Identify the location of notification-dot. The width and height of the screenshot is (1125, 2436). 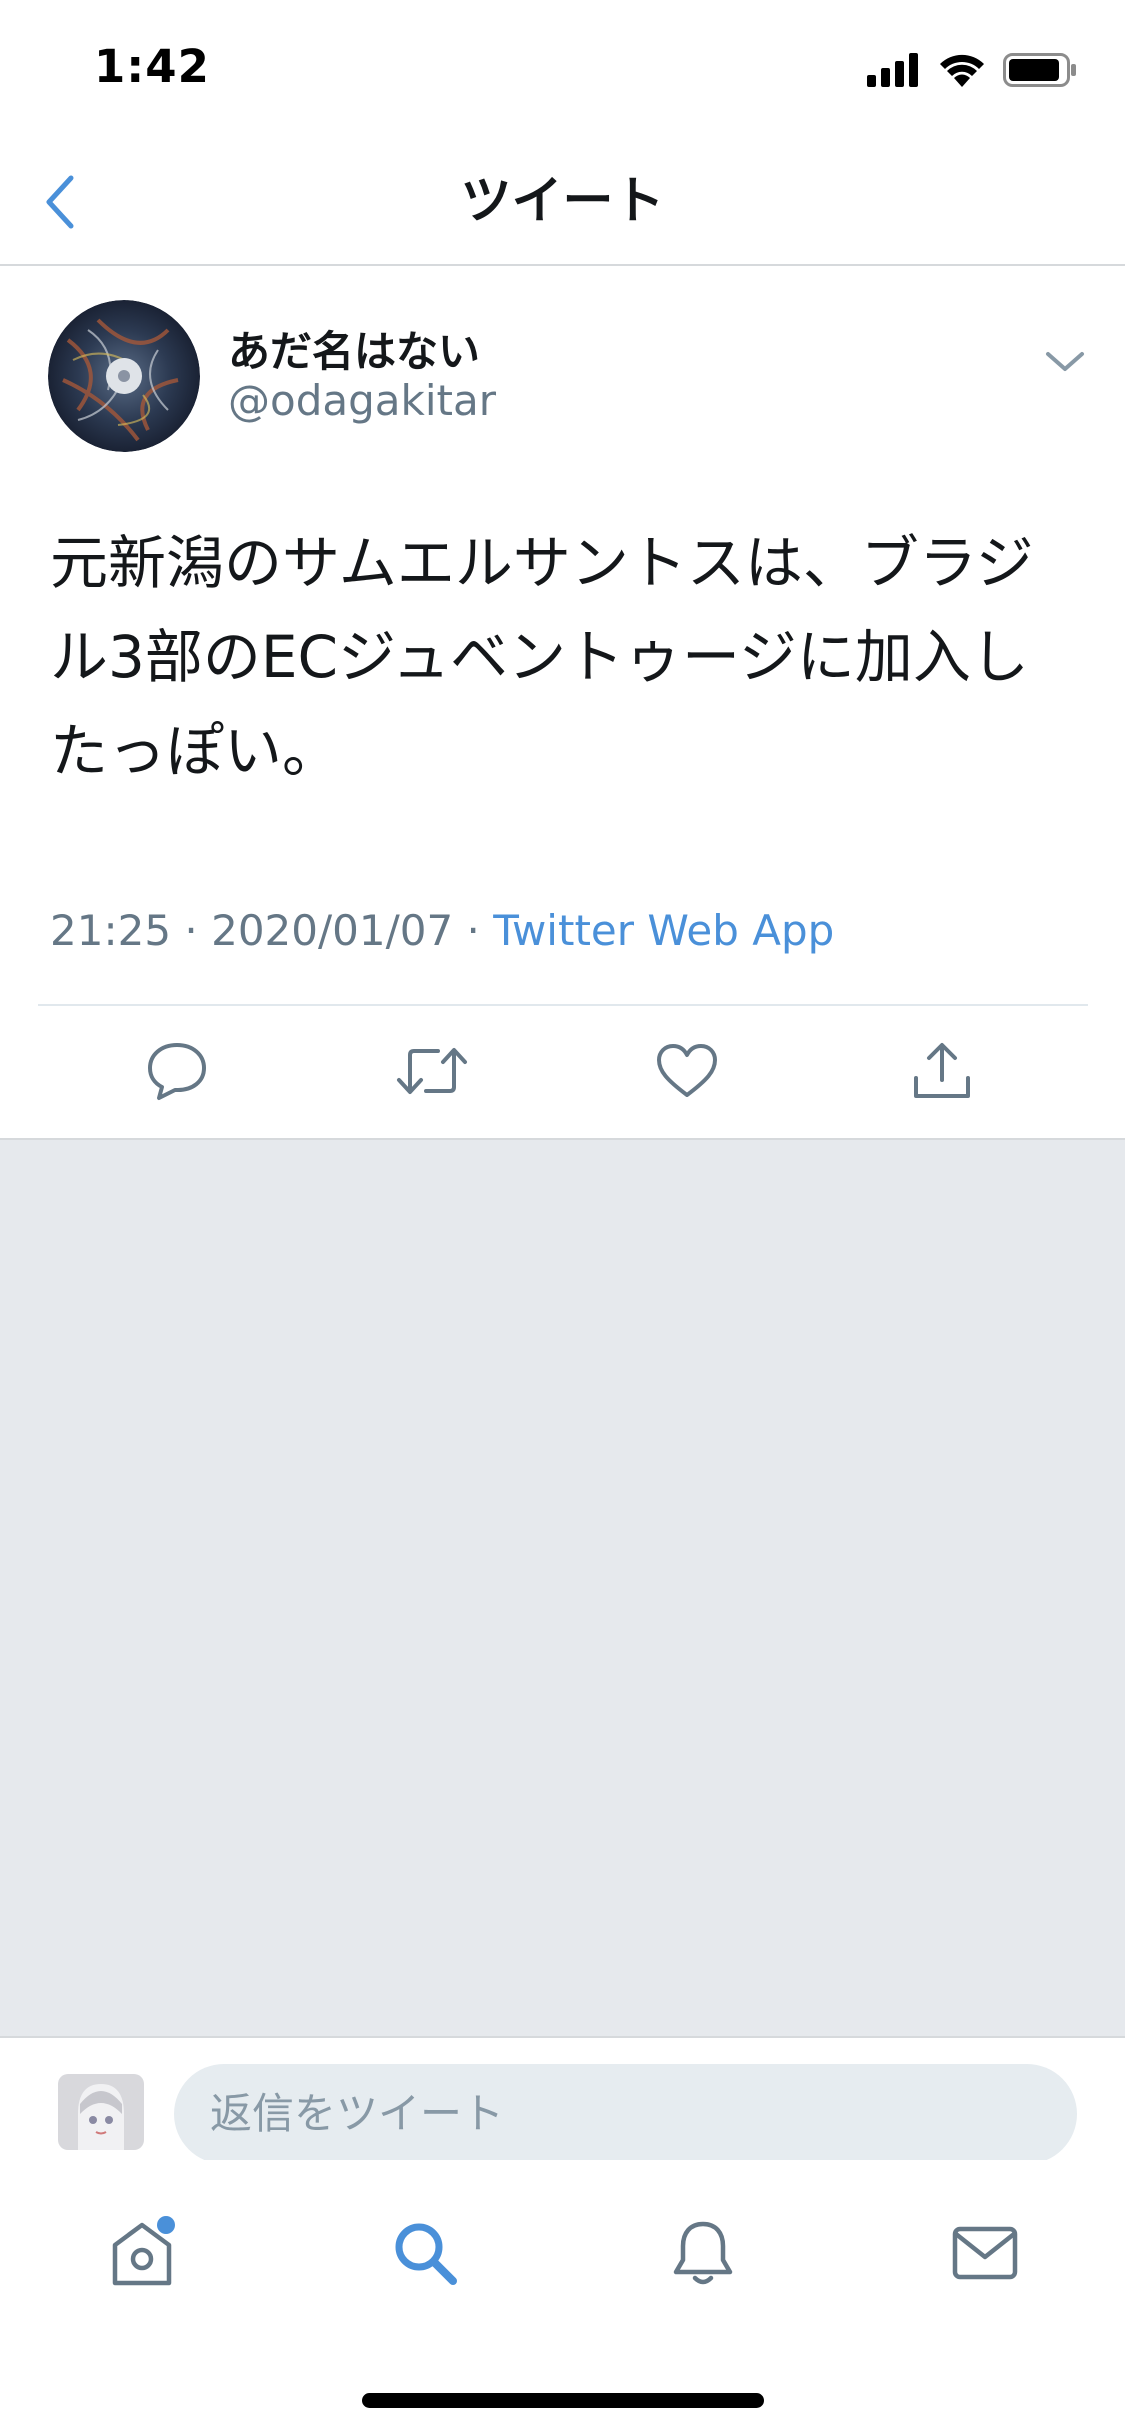
(166, 2225).